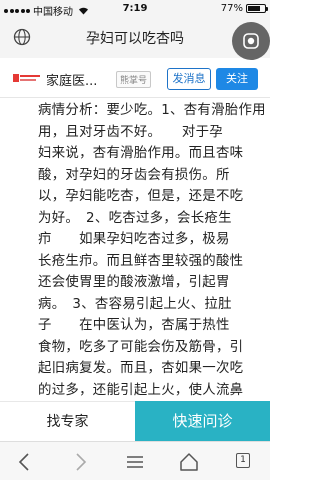  I want to click on article-line: 还会使胃里的酸液激增，引起胃, so click(134, 282).